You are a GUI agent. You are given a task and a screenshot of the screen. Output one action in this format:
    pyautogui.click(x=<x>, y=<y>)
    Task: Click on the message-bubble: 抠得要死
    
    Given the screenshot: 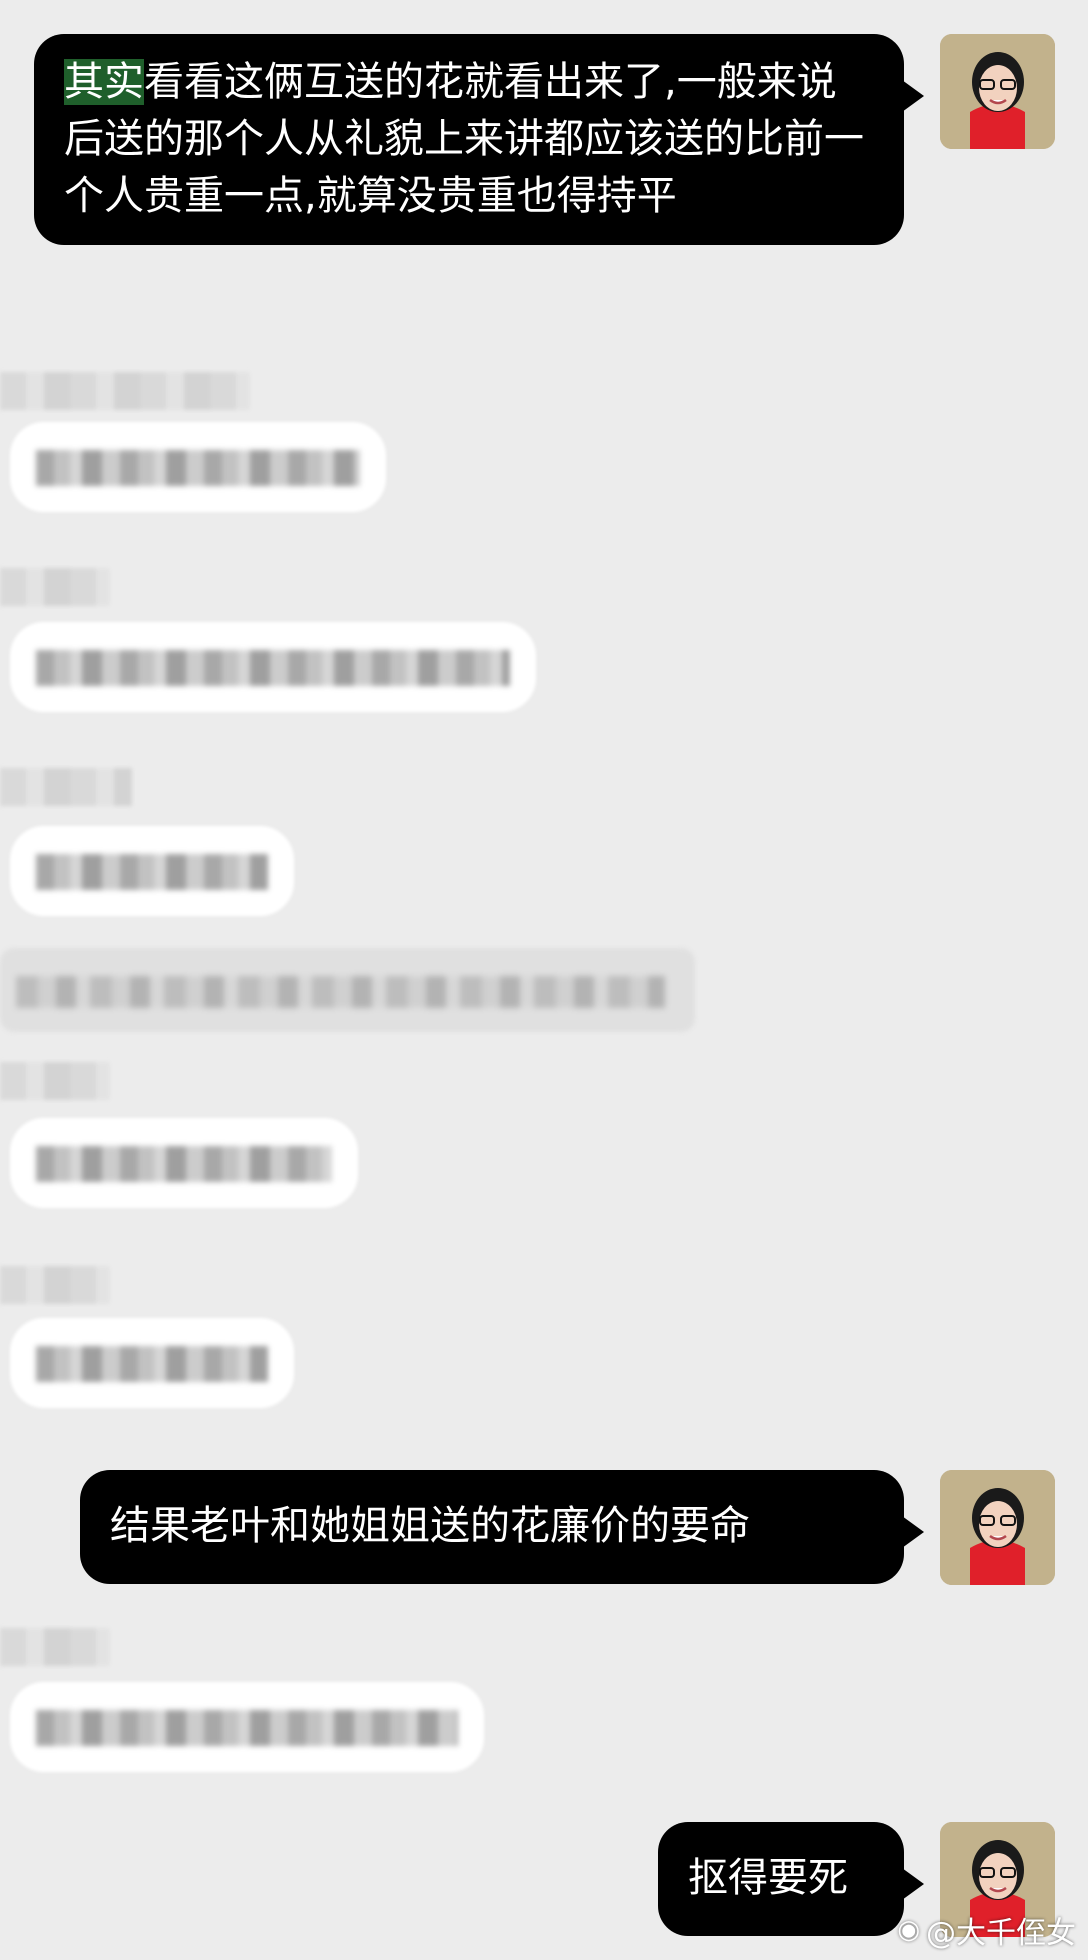 What is the action you would take?
    pyautogui.click(x=791, y=1879)
    